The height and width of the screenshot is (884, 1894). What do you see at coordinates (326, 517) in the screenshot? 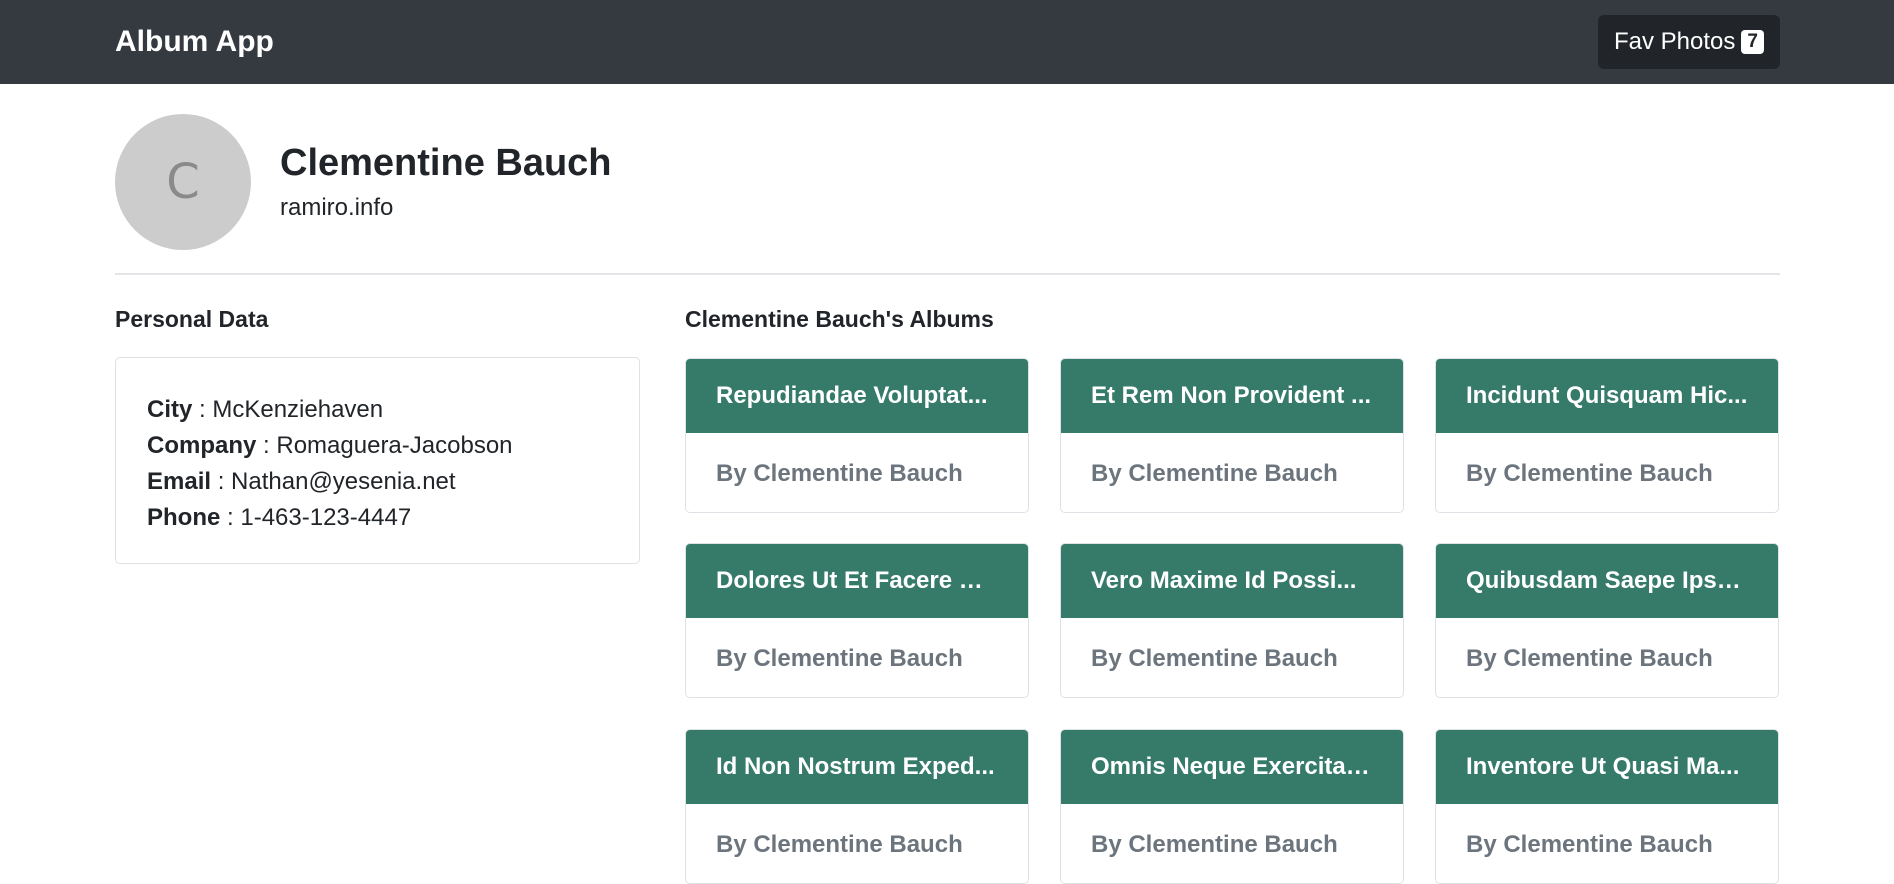
I see `personal-value: 1-463-123-4447` at bounding box center [326, 517].